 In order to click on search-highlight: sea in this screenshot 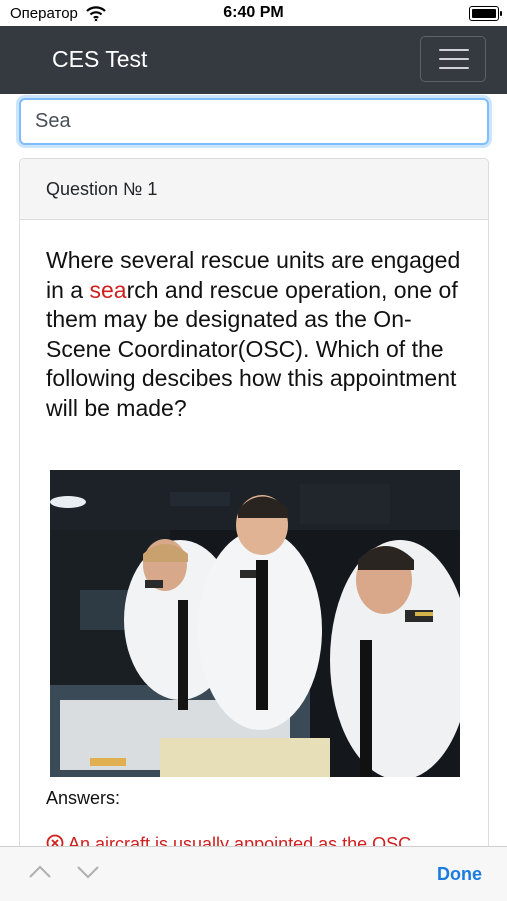, I will do `click(108, 289)`.